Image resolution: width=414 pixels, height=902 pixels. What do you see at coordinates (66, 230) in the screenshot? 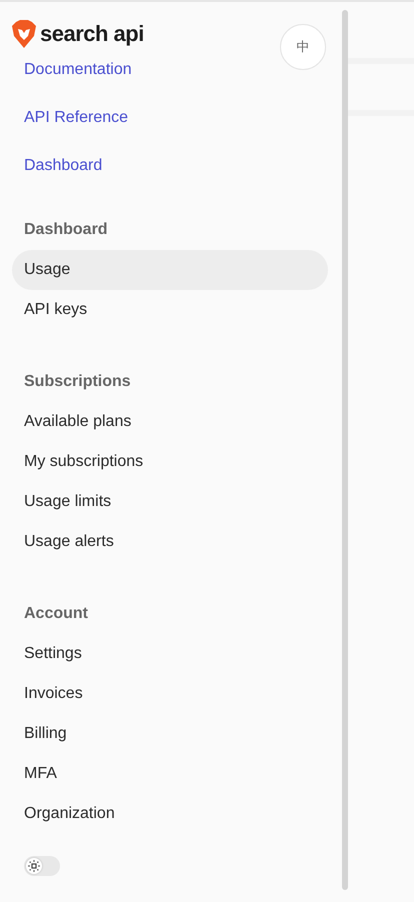
I see `section-heading: Dashboard` at bounding box center [66, 230].